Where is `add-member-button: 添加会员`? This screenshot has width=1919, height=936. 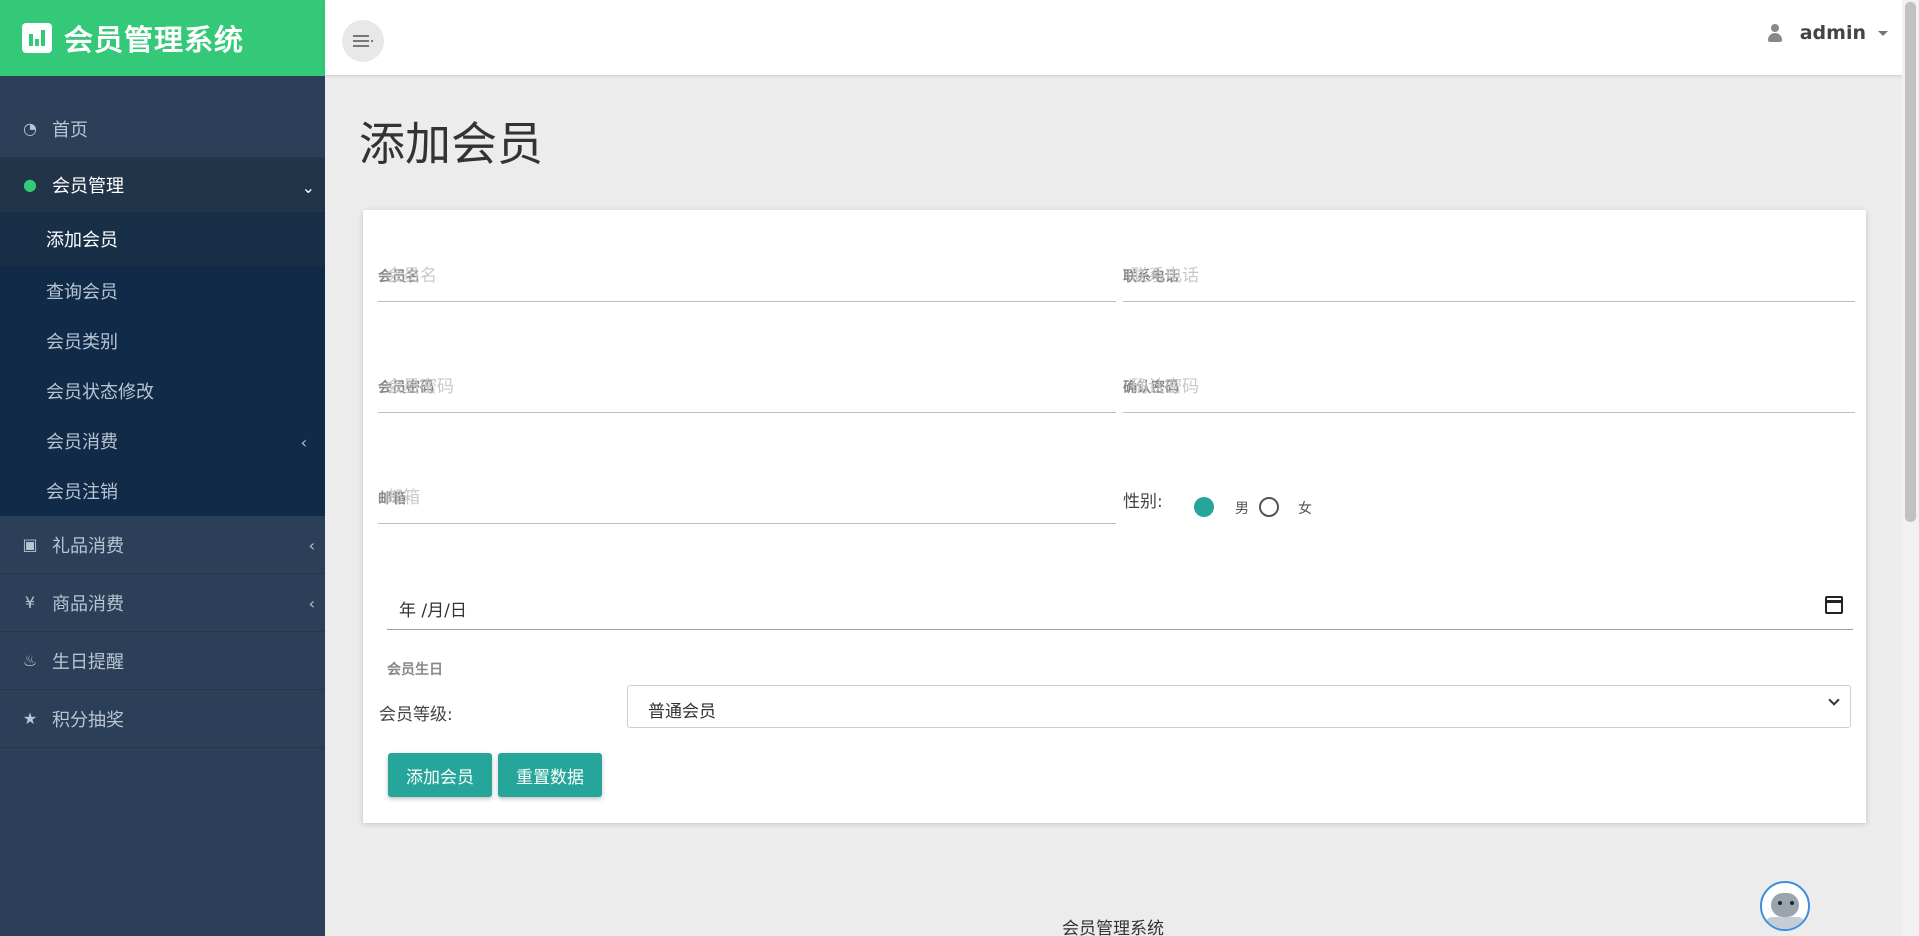
add-member-button: 添加会员 is located at coordinates (440, 775).